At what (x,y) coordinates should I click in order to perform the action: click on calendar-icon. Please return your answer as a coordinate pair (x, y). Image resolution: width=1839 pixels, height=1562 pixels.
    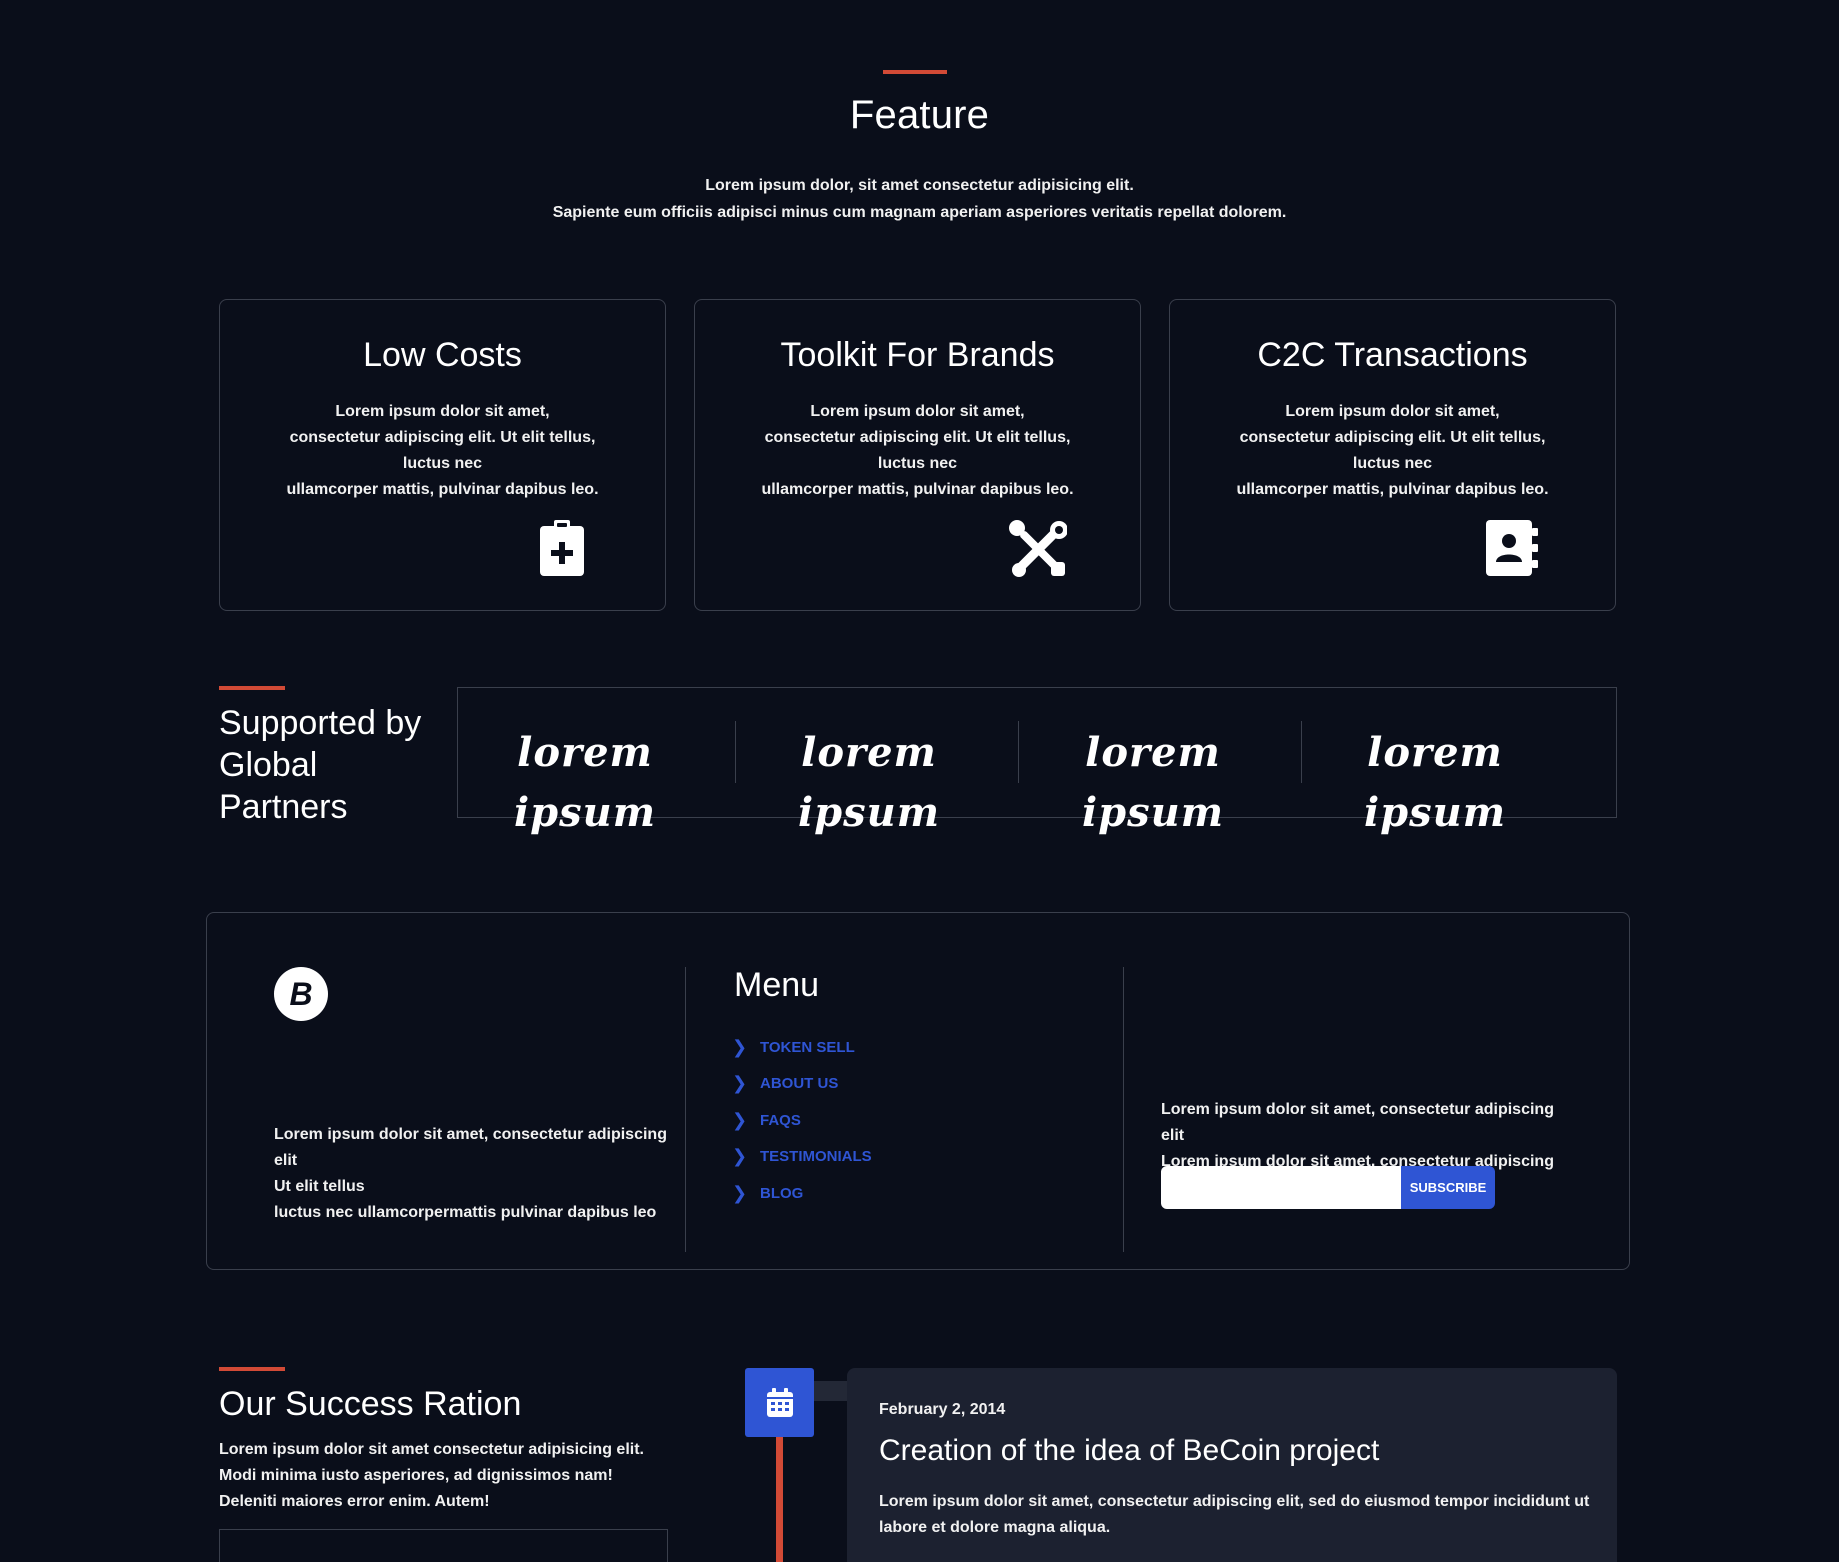
    Looking at the image, I should click on (779, 1402).